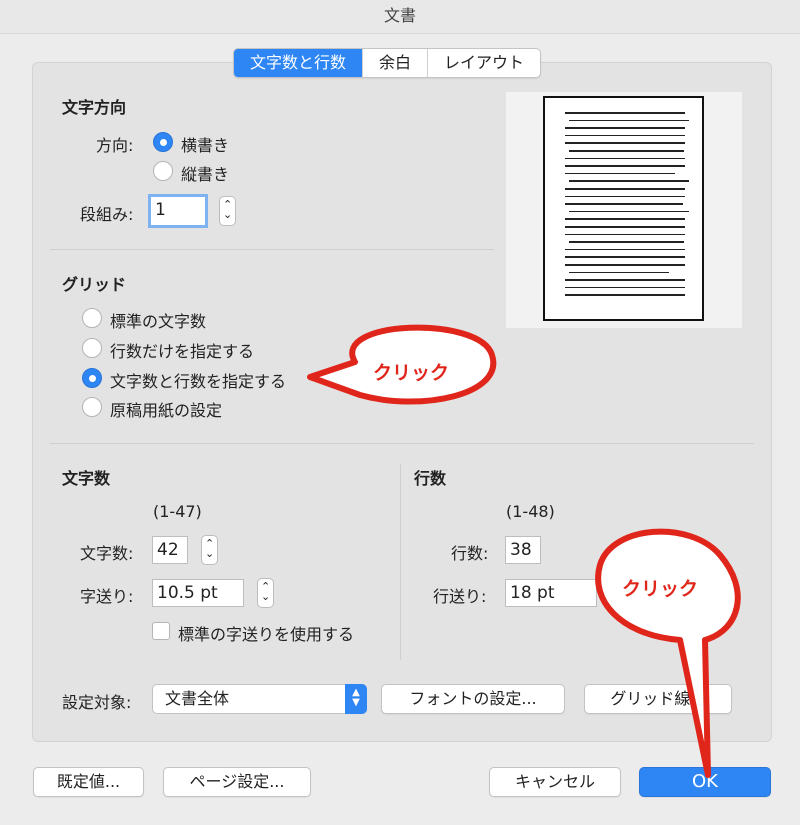 Image resolution: width=800 pixels, height=825 pixels. Describe the element at coordinates (660, 589) in the screenshot. I see `callout-text-2: クリック` at that location.